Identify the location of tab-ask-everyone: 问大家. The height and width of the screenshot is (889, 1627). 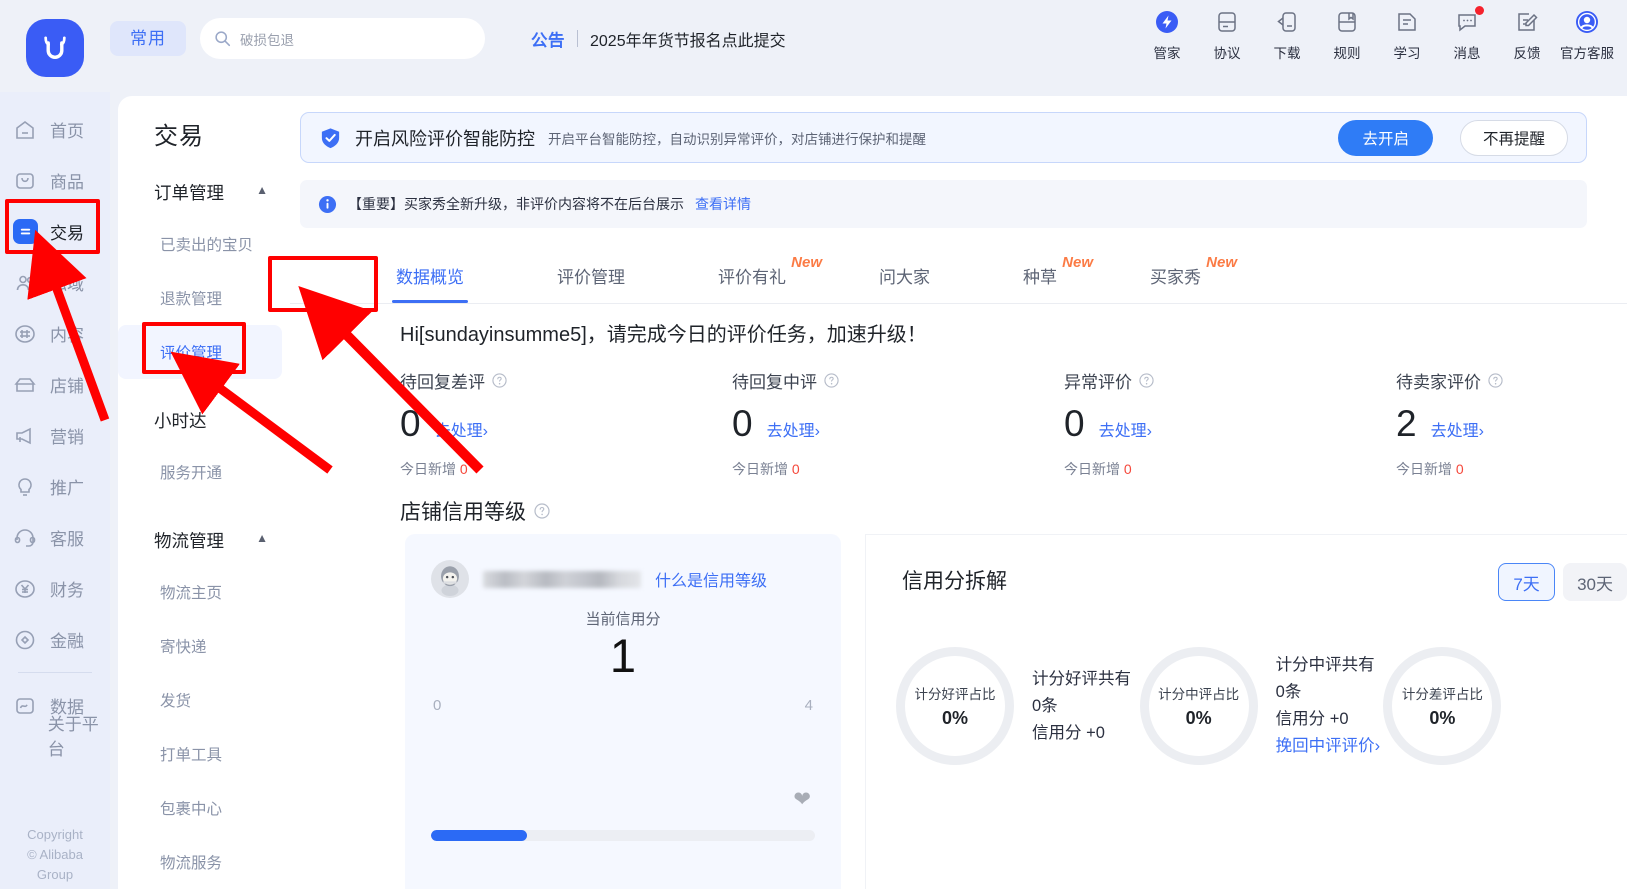
(904, 275).